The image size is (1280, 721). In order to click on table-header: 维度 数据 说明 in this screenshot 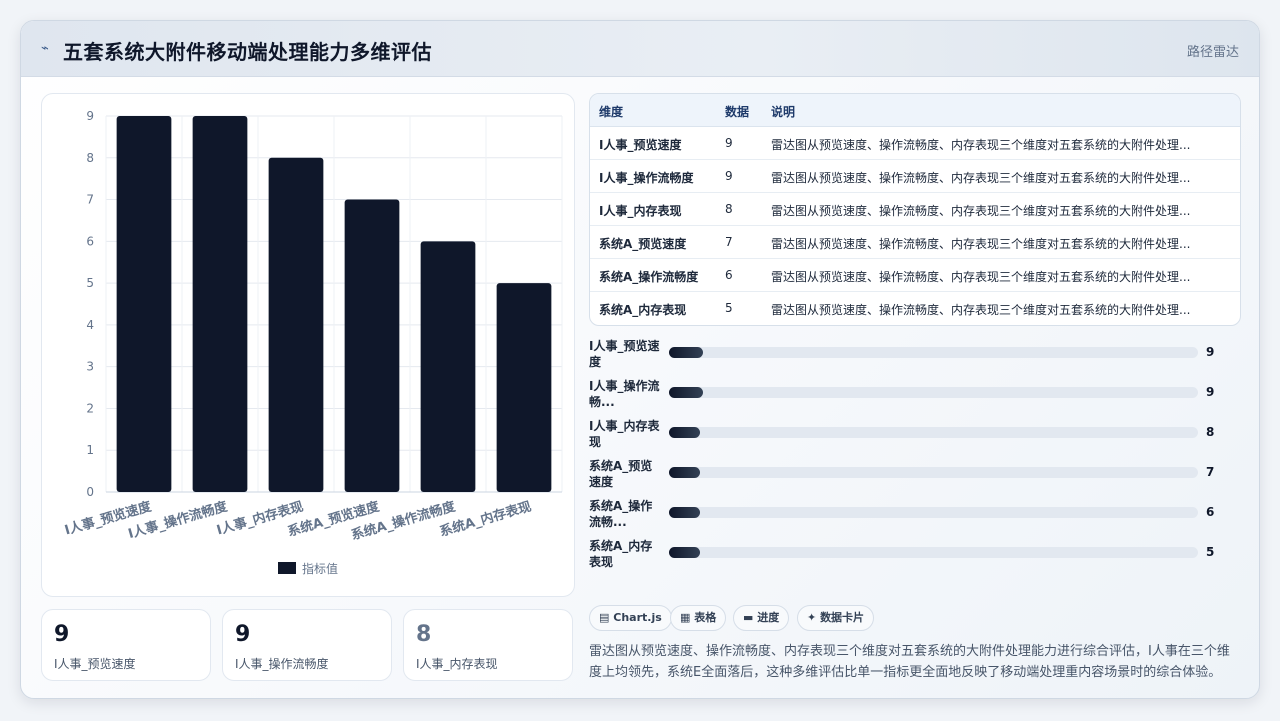, I will do `click(915, 110)`.